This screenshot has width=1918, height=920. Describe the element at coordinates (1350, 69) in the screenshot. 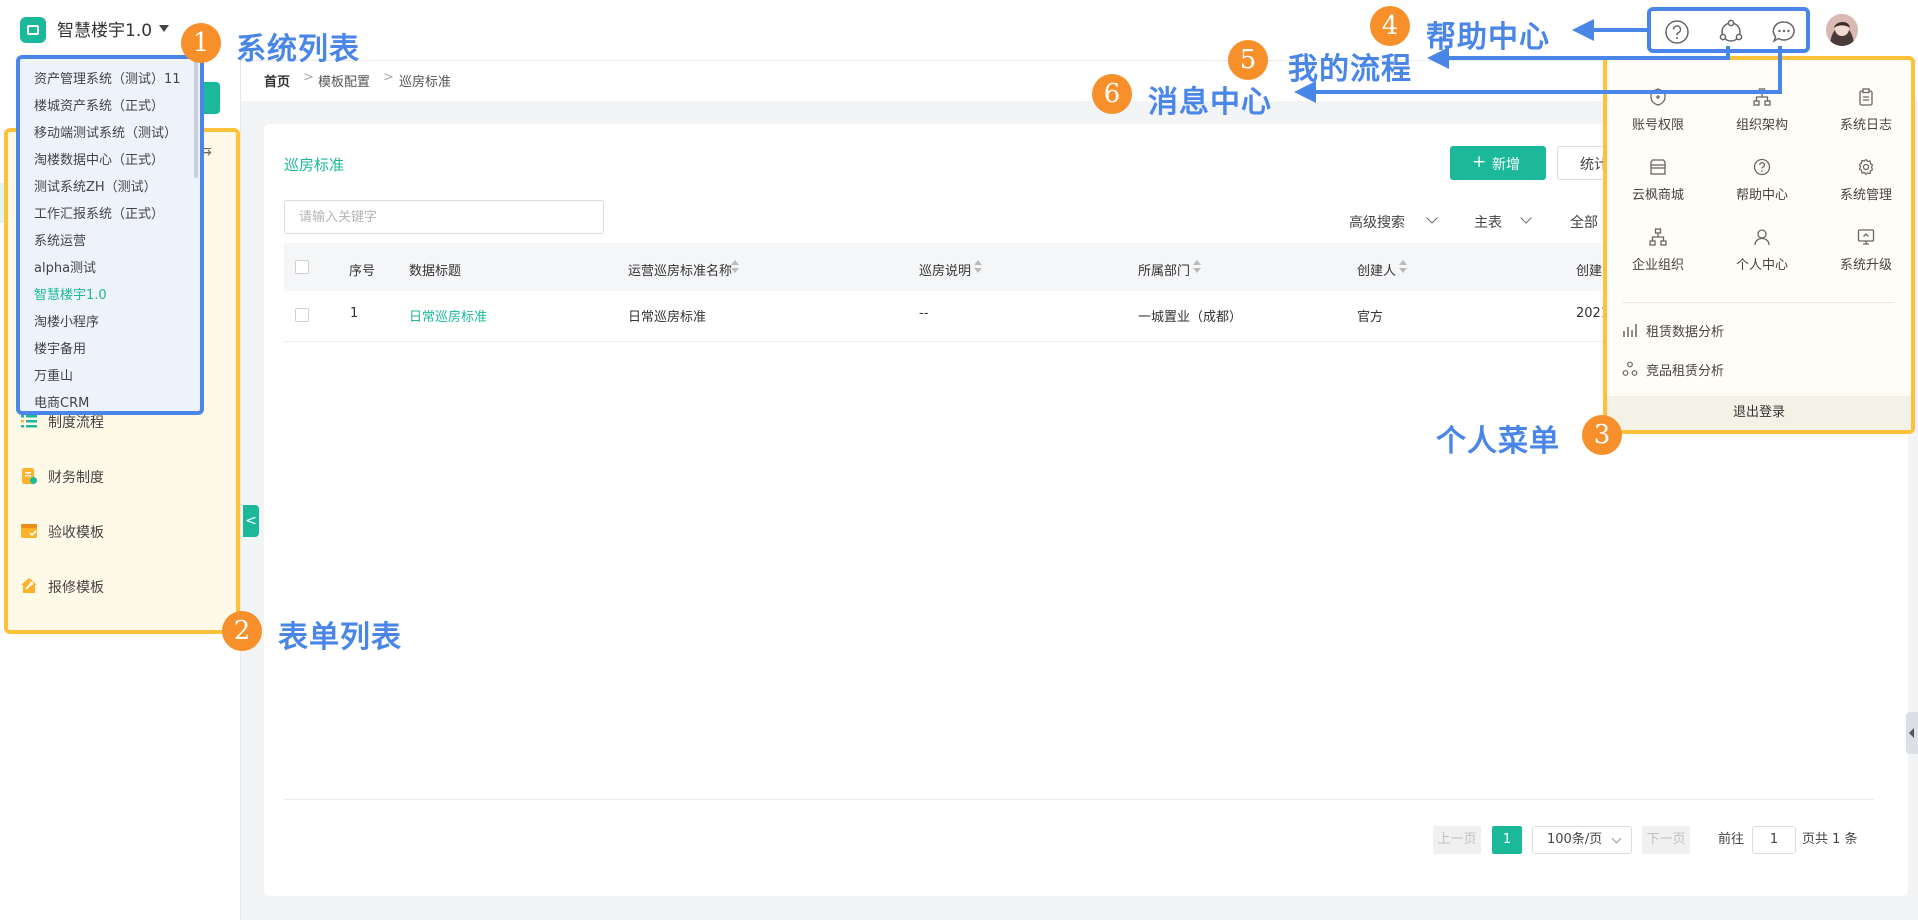

I see `annotation-my-process: 我的流程` at that location.